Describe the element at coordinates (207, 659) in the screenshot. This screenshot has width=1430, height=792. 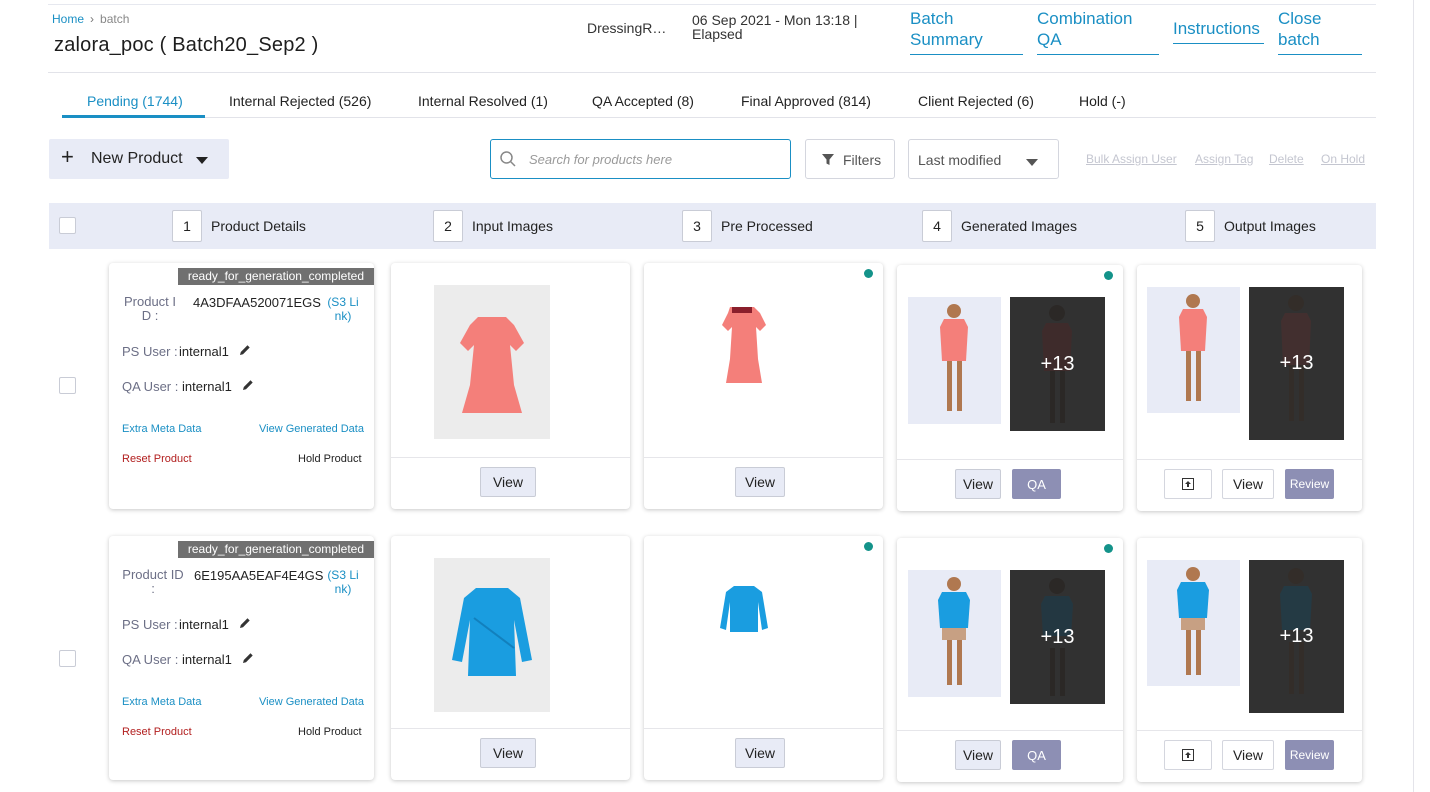
I see `qa-user-value: internal1` at that location.